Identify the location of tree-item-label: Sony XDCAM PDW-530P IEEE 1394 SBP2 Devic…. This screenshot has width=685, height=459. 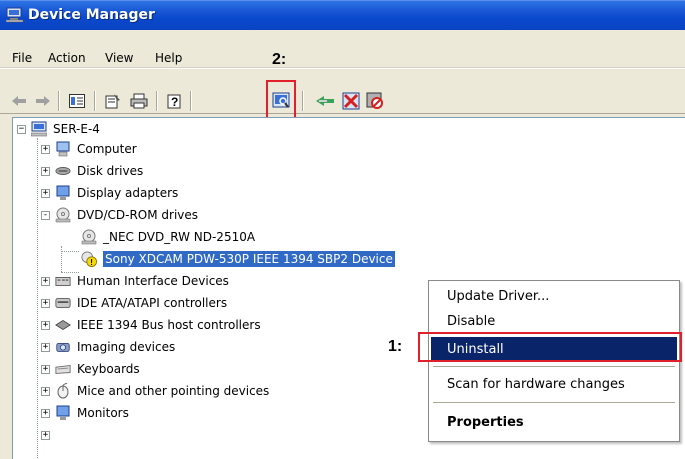
(249, 259).